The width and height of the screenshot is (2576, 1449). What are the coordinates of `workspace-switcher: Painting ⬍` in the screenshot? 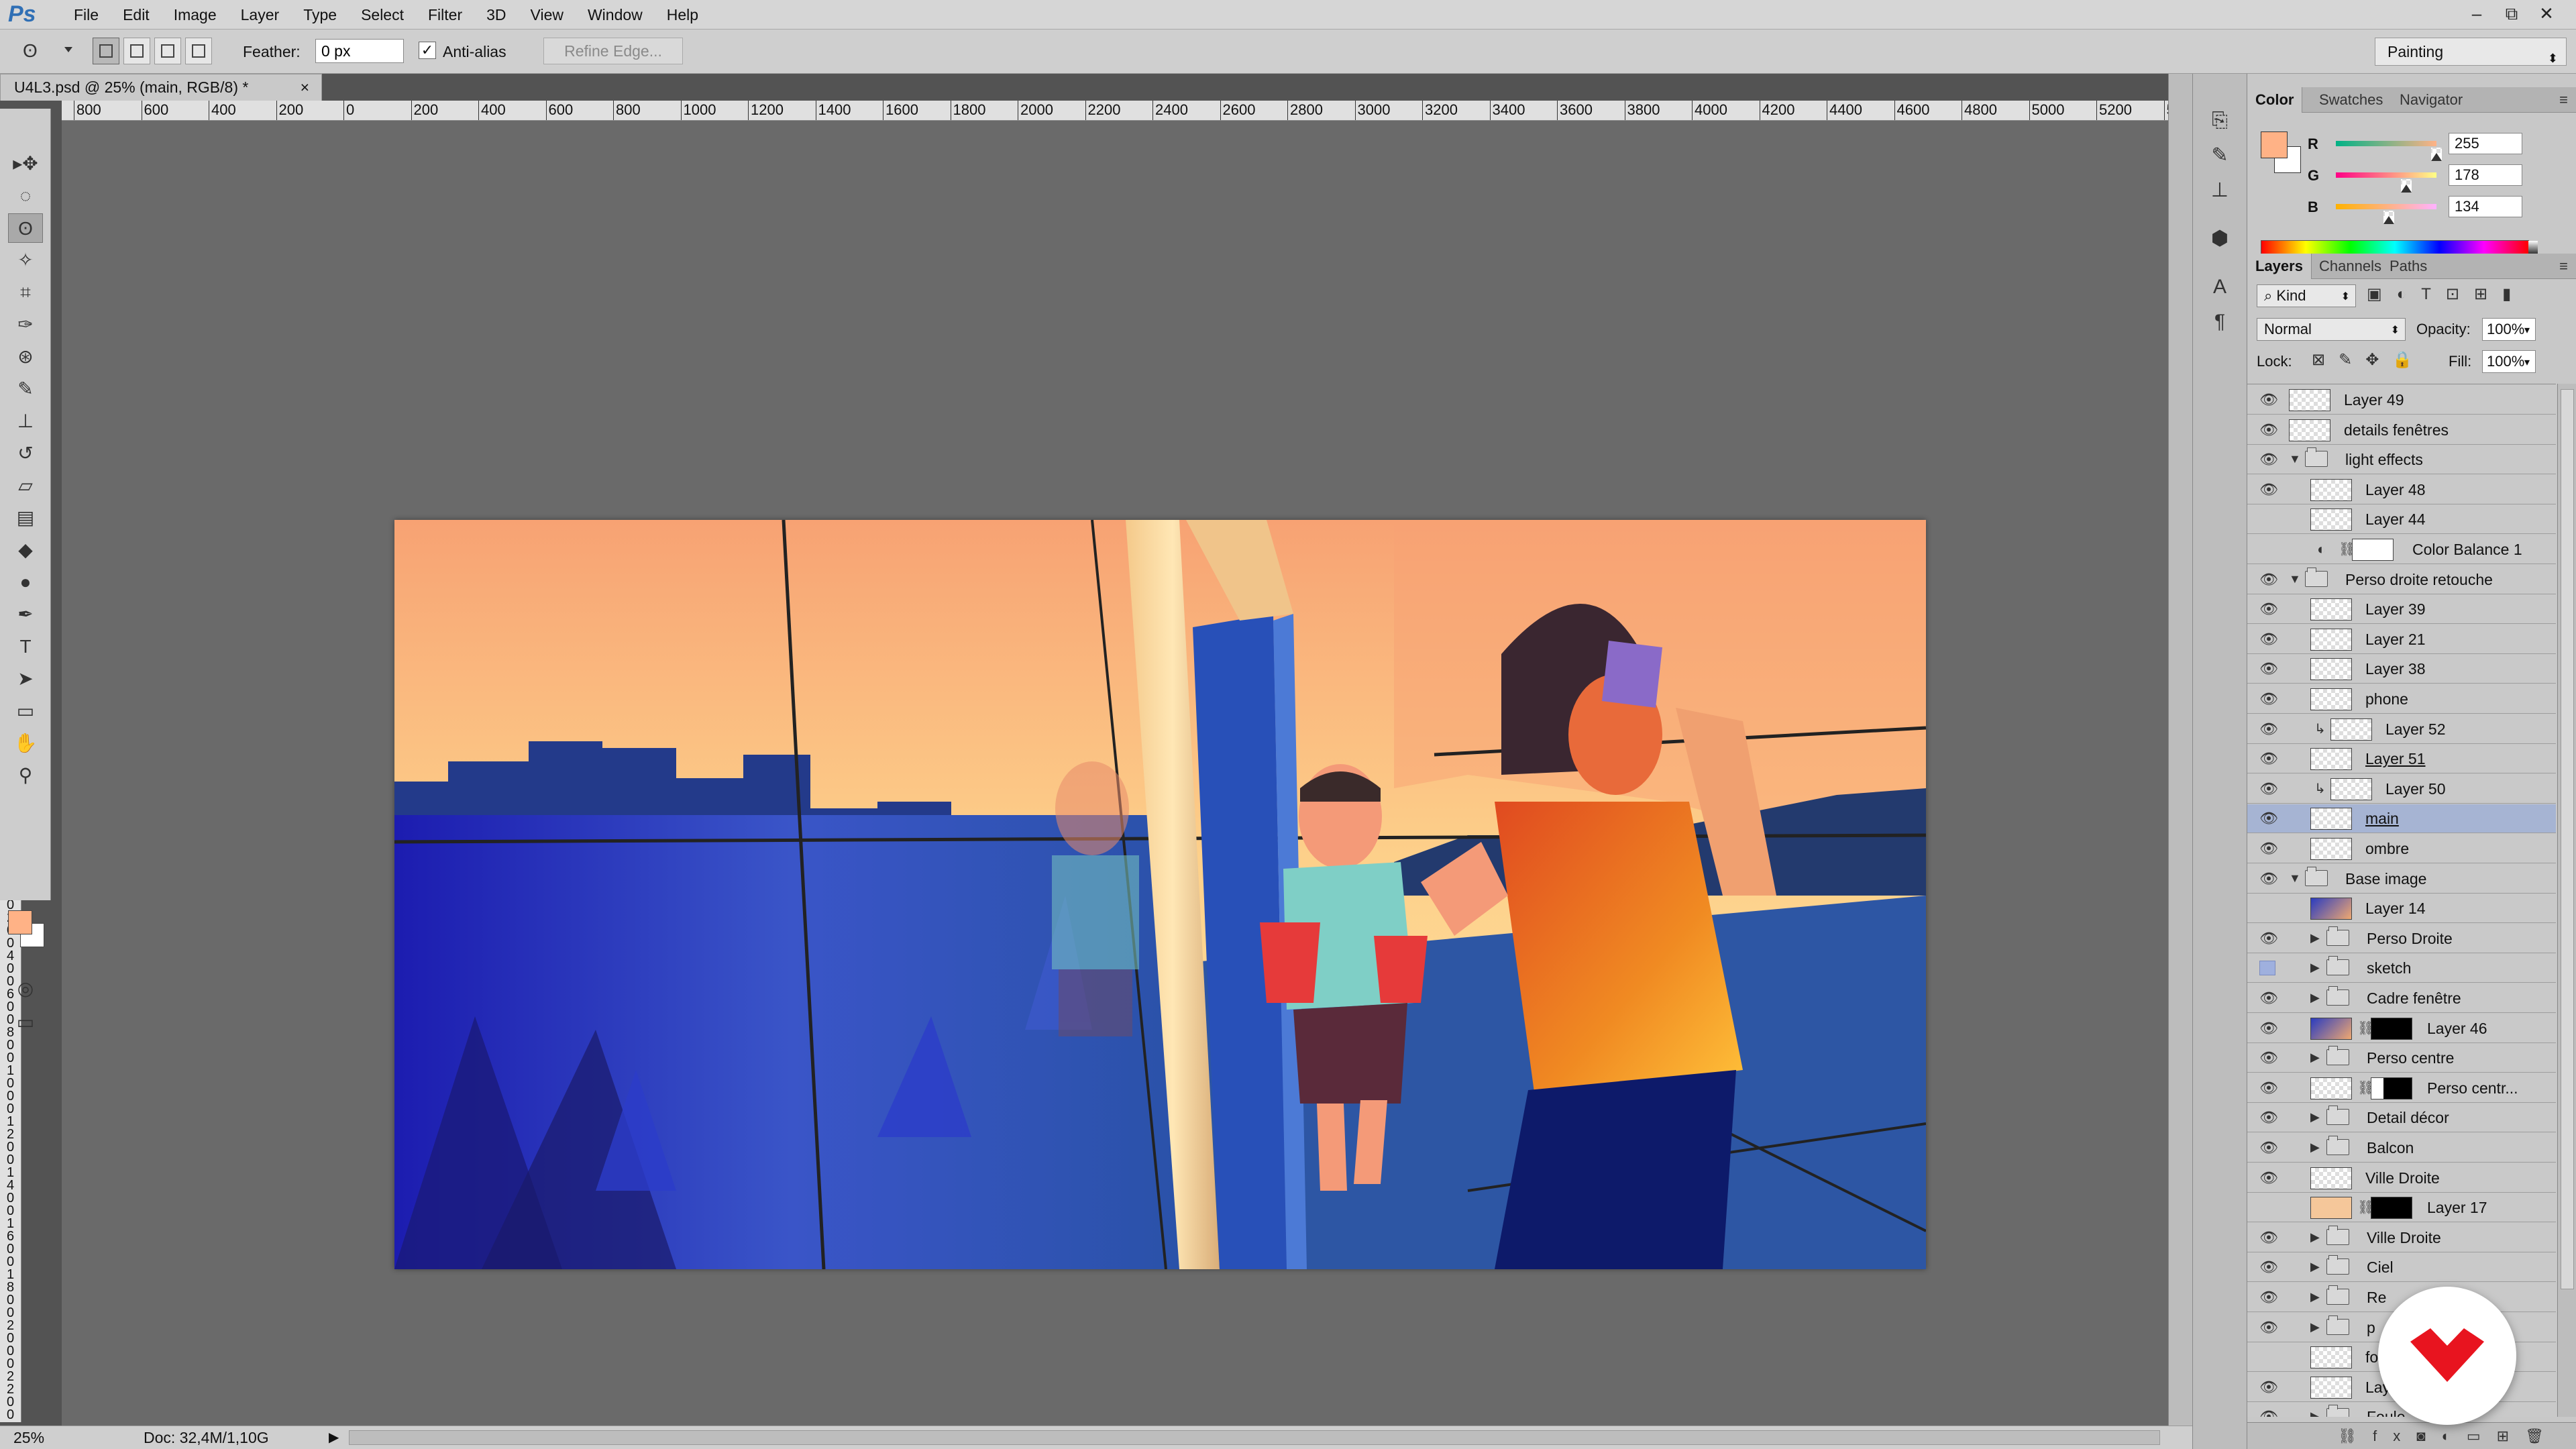 It's located at (2471, 52).